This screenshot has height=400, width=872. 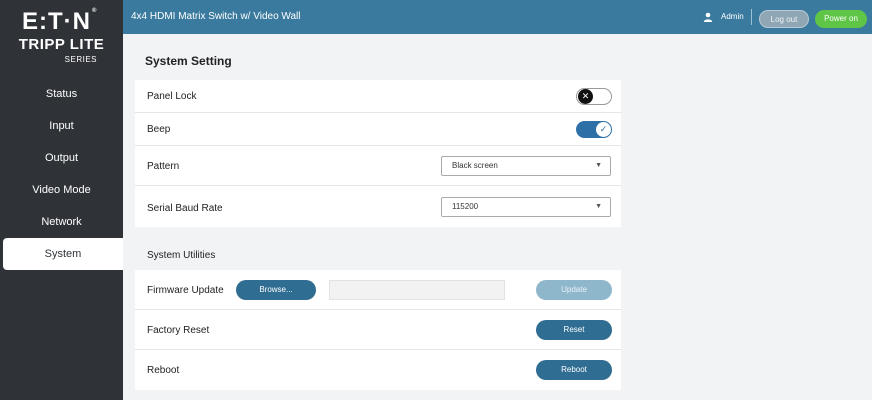 What do you see at coordinates (574, 290) in the screenshot?
I see `update-button: Update` at bounding box center [574, 290].